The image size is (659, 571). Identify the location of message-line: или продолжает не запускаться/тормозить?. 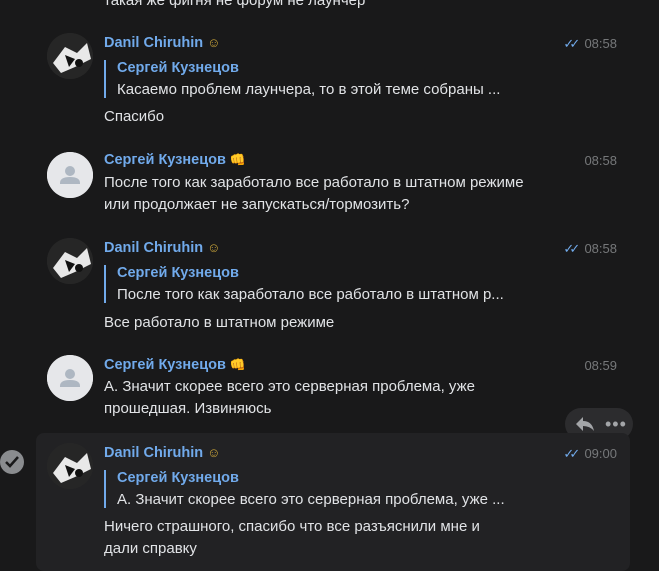
(257, 204).